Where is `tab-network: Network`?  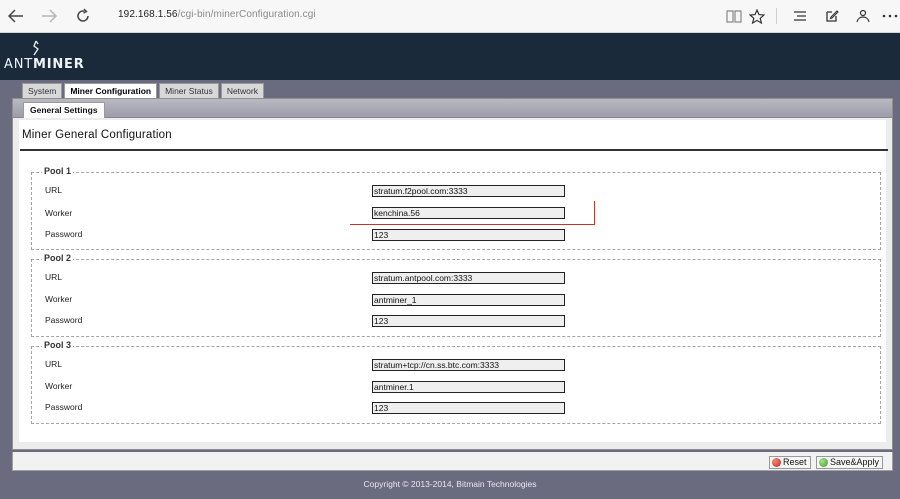 tab-network: Network is located at coordinates (242, 90).